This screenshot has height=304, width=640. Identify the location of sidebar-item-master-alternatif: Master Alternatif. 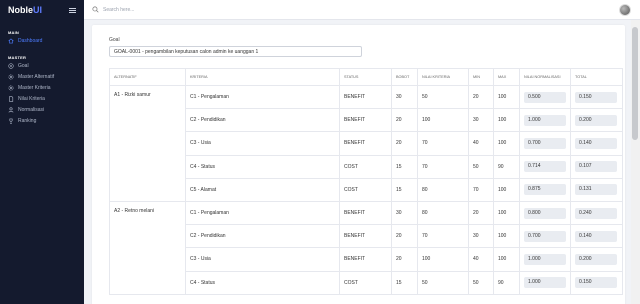
(42, 76).